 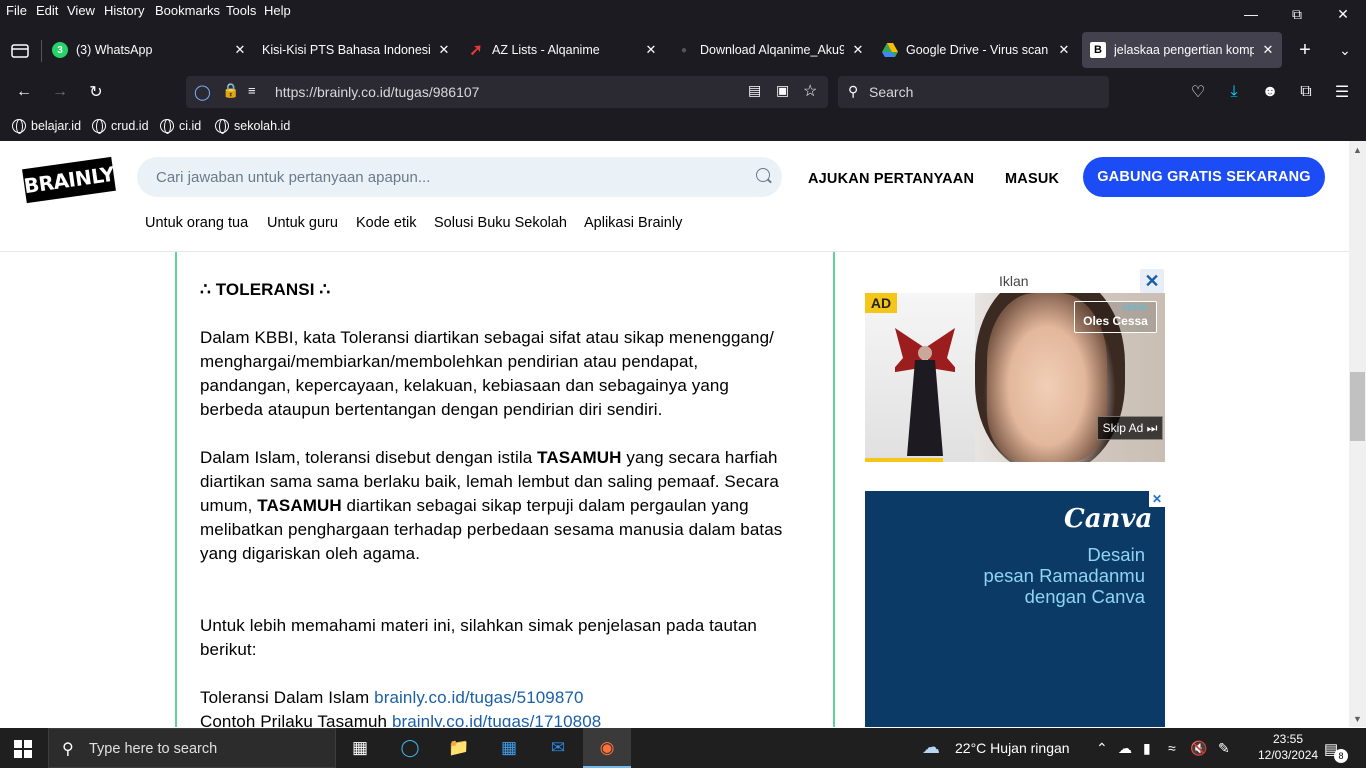 What do you see at coordinates (187, 10) in the screenshot?
I see `menu-bookmarks: Bookmarks` at bounding box center [187, 10].